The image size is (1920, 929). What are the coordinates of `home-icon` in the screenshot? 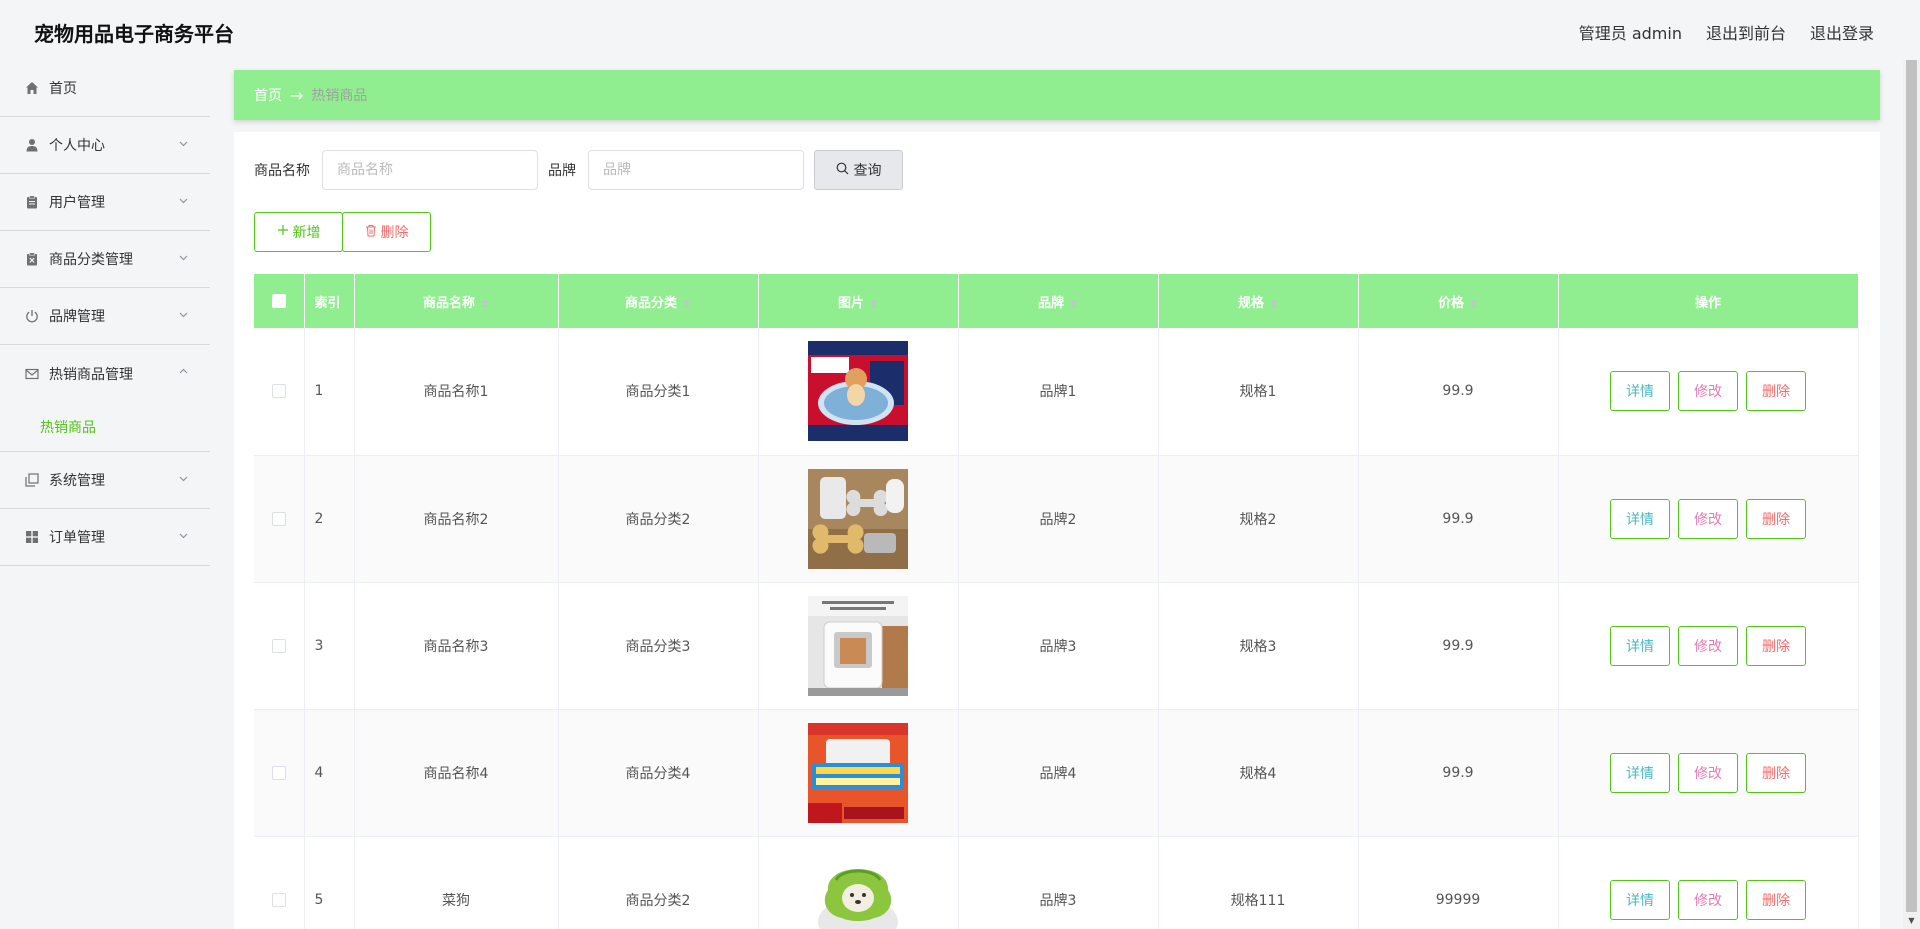 It's located at (32, 88).